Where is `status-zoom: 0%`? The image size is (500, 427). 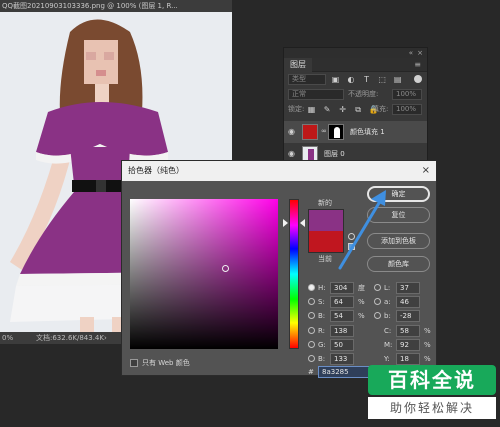
status-zoom: 0% is located at coordinates (7, 338).